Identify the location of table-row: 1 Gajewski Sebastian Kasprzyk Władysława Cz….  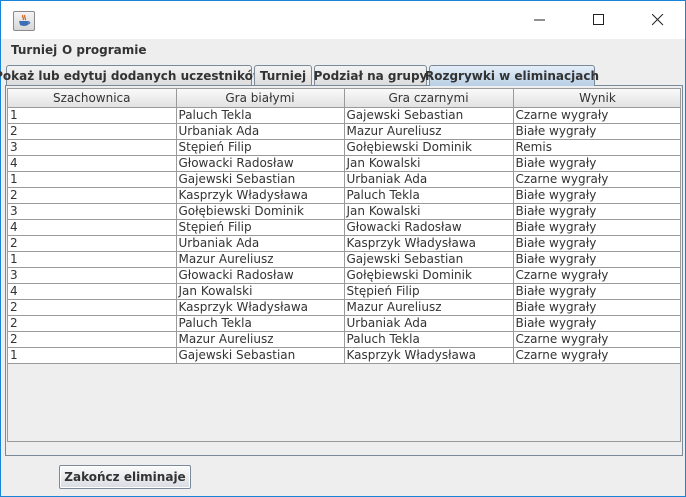
(344, 355).